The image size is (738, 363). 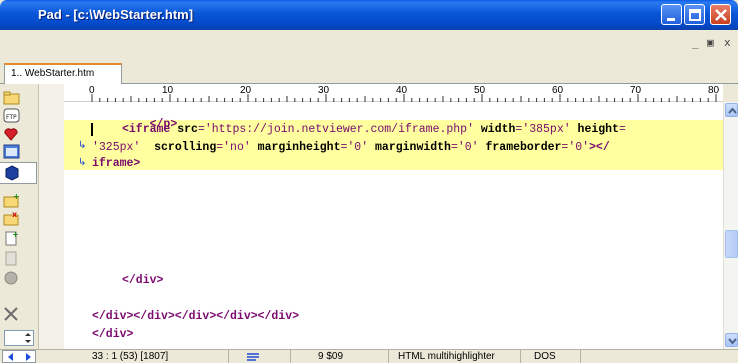 I want to click on code-token: 'no', so click(x=237, y=147).